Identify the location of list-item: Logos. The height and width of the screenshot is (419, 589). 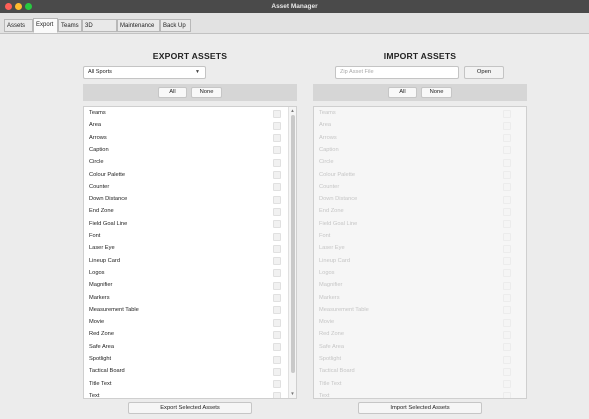
(186, 273).